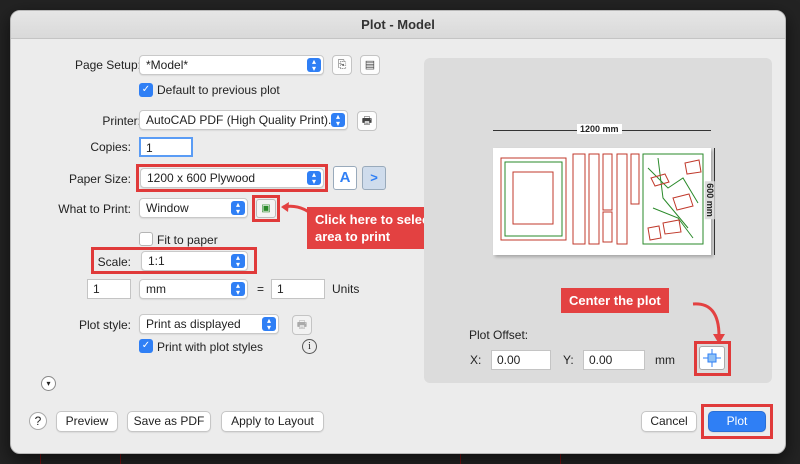  What do you see at coordinates (266, 208) in the screenshot?
I see `select-window-highlight` at bounding box center [266, 208].